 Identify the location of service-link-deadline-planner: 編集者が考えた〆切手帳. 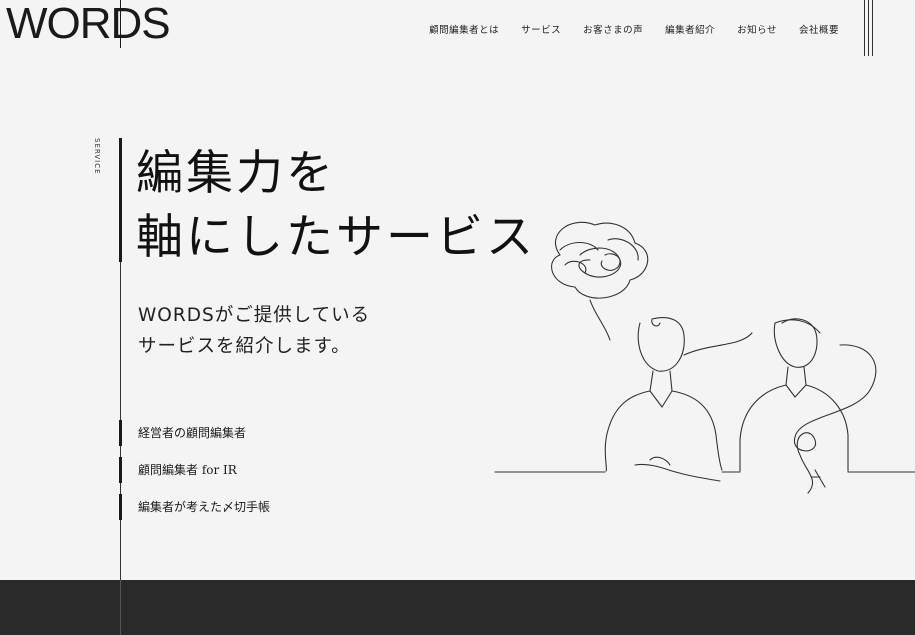
(194, 507).